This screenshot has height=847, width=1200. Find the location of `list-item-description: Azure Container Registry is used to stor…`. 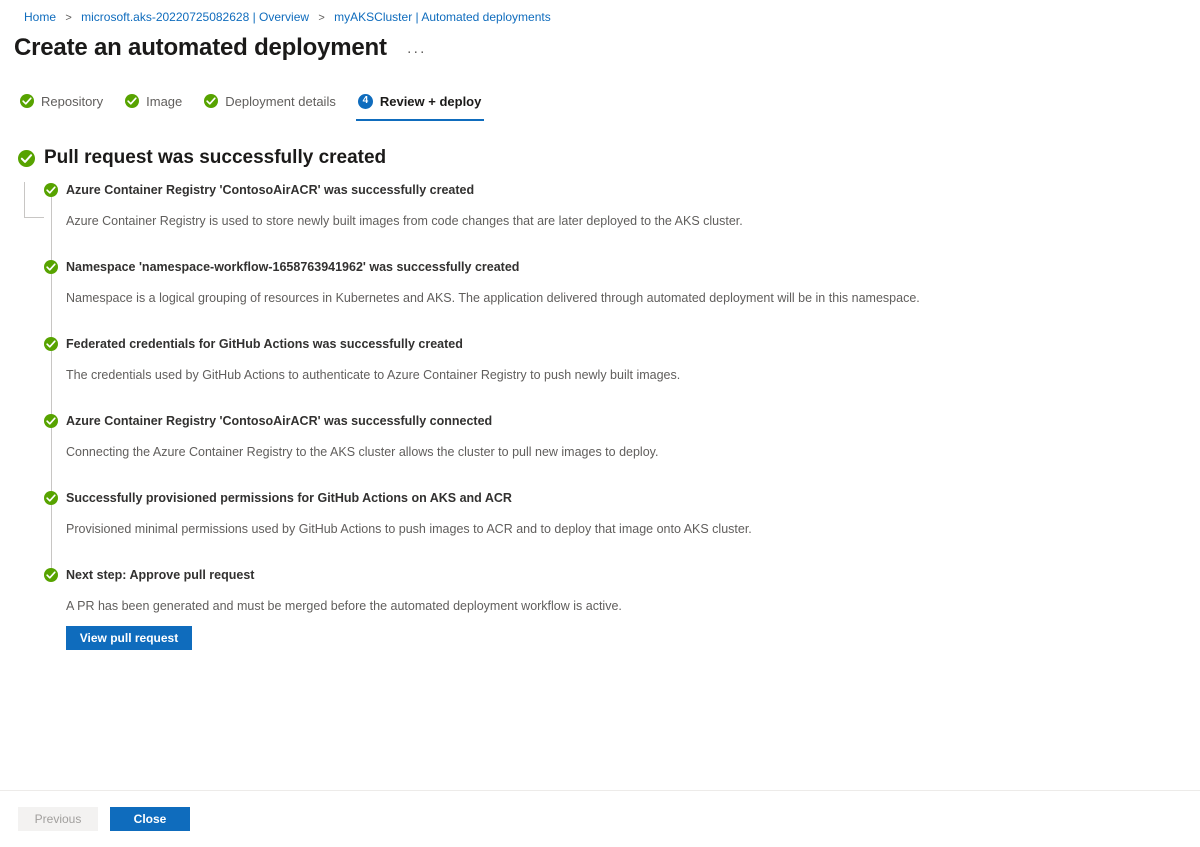

list-item-description: Azure Container Registry is used to stor… is located at coordinates (404, 221).